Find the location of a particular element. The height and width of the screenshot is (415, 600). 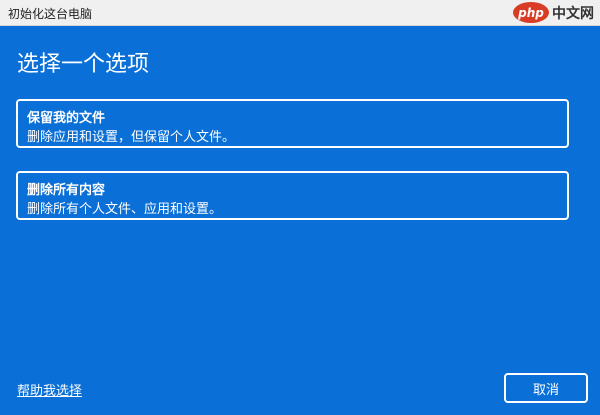

watermark-logo: php 中文网 is located at coordinates (553, 12).